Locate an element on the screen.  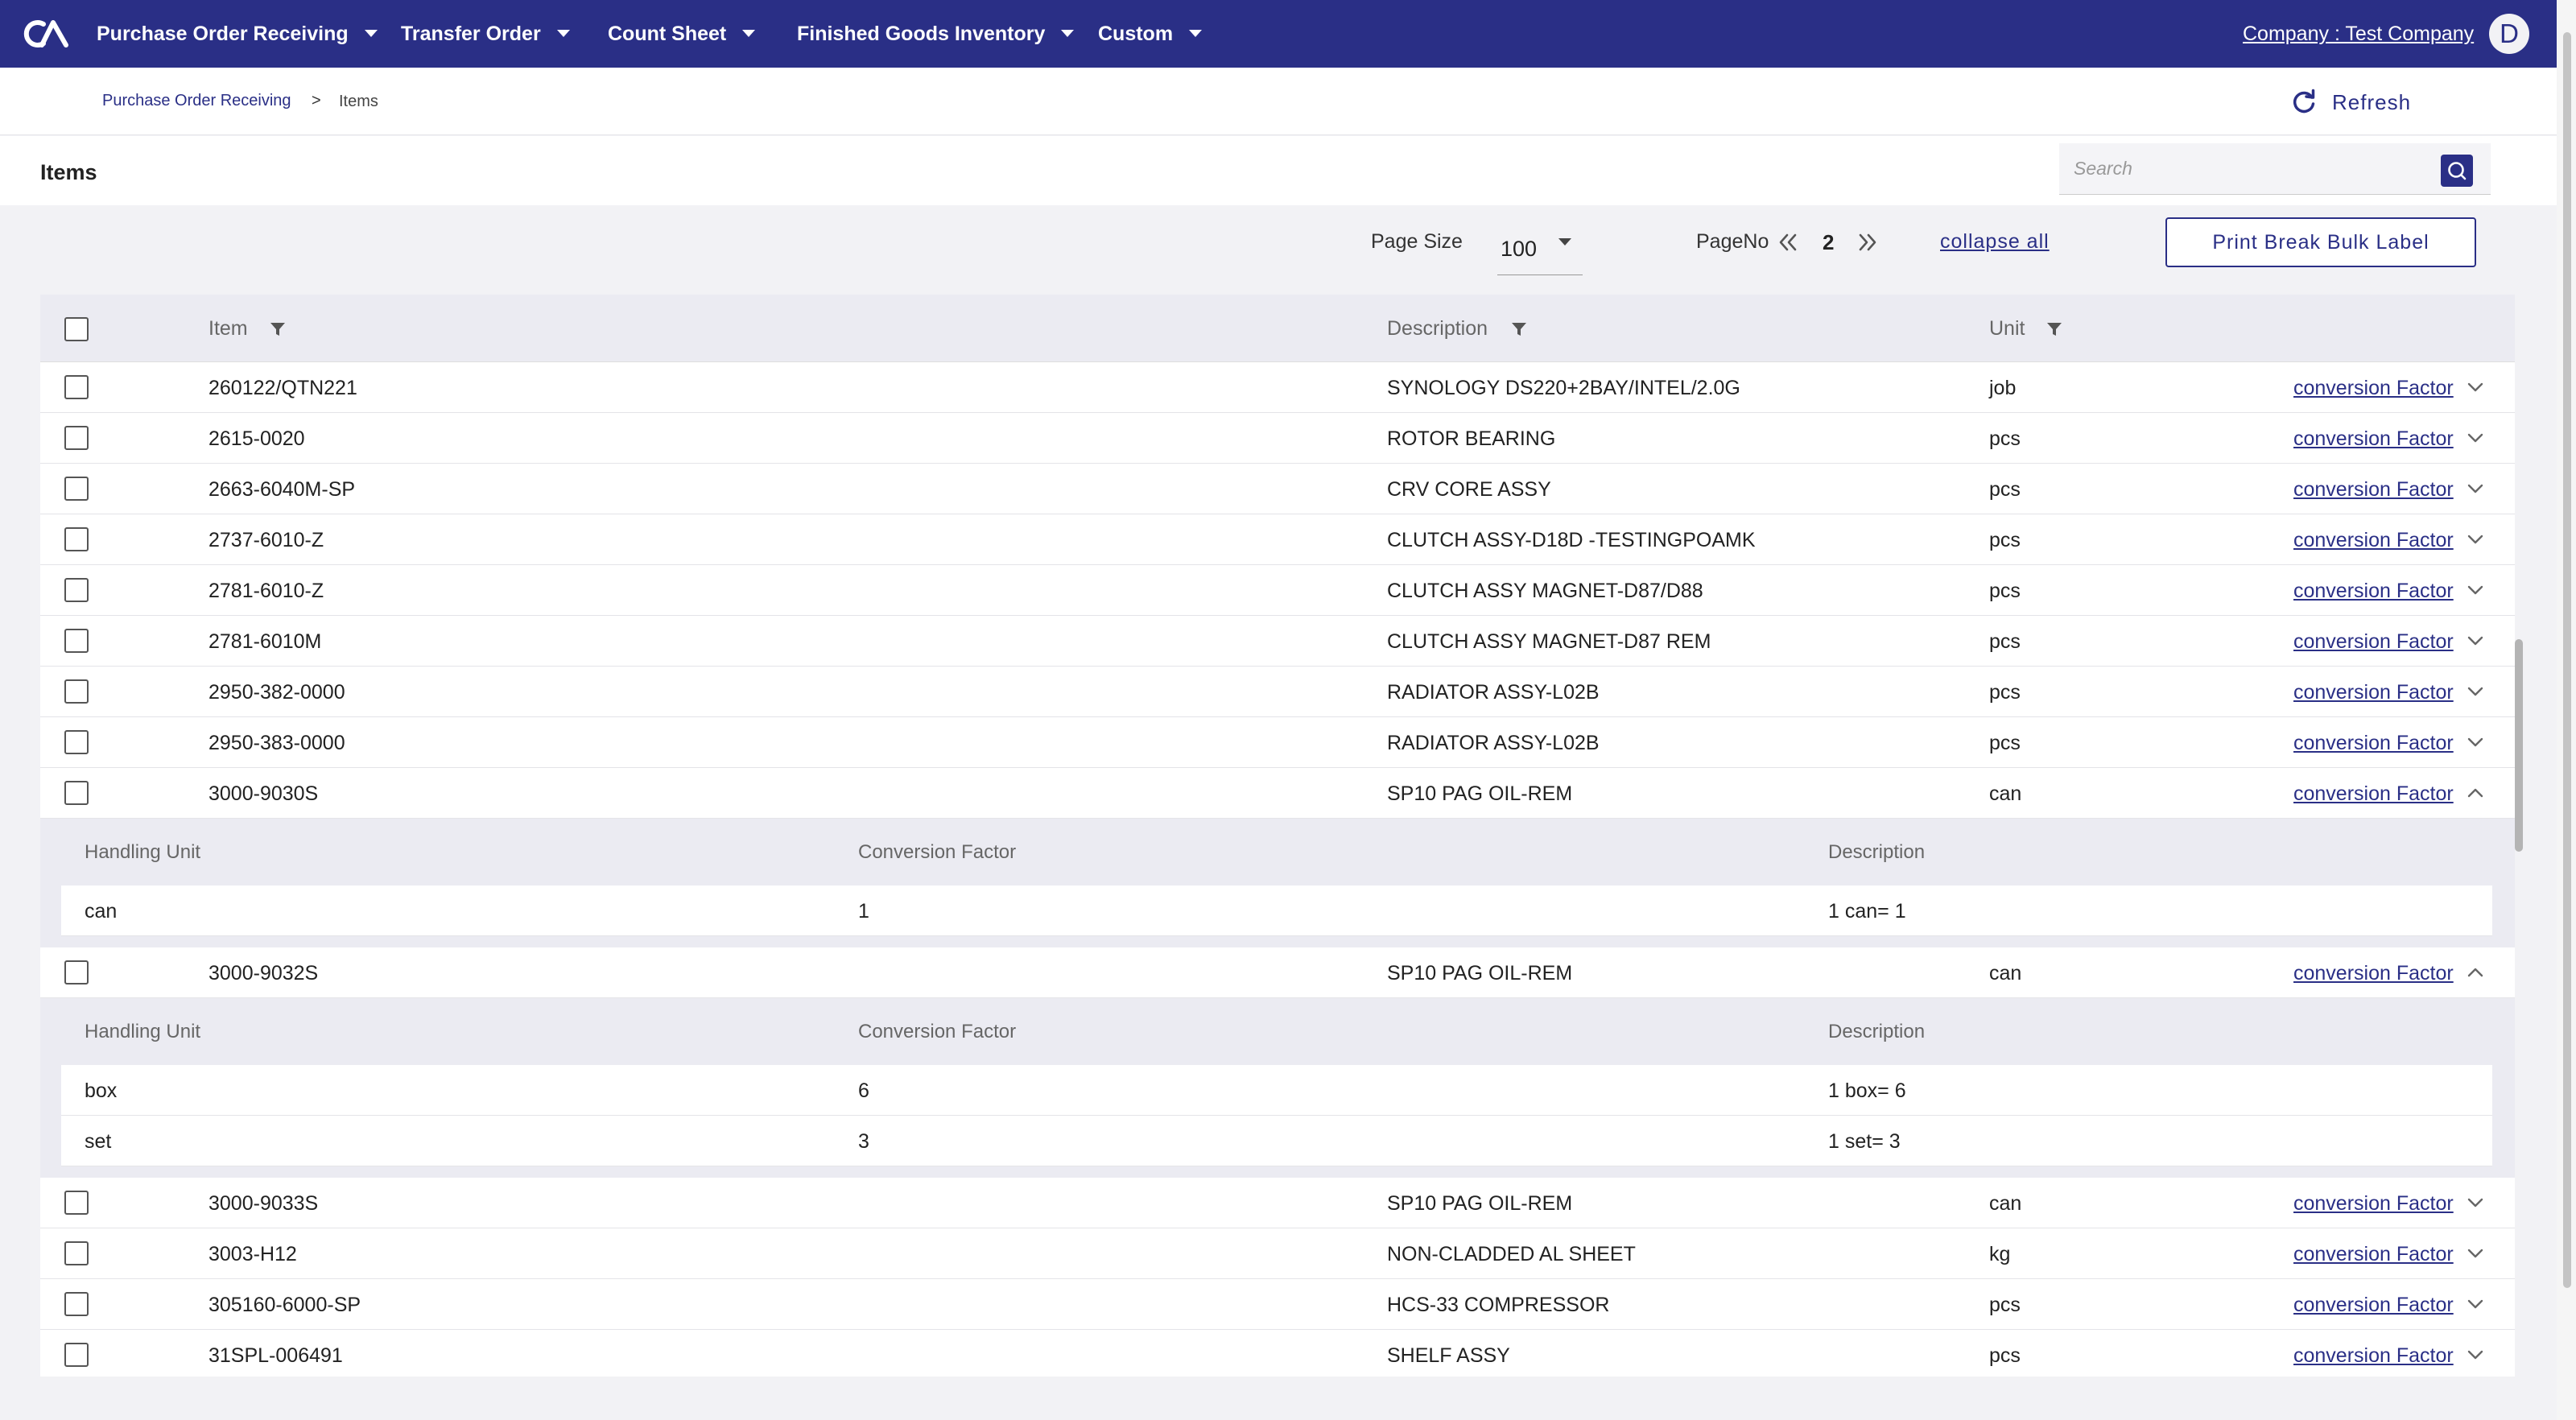
nav-count-sheet: Count Sheet is located at coordinates (682, 34).